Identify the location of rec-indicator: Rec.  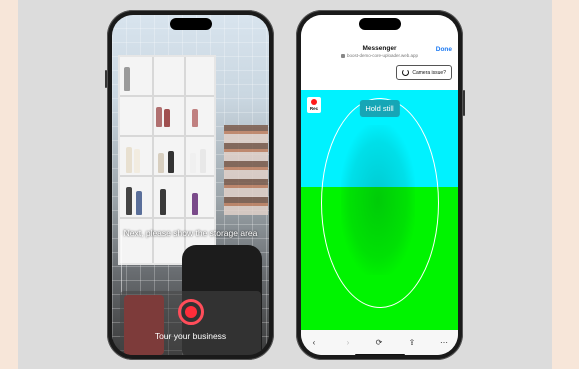
(314, 105).